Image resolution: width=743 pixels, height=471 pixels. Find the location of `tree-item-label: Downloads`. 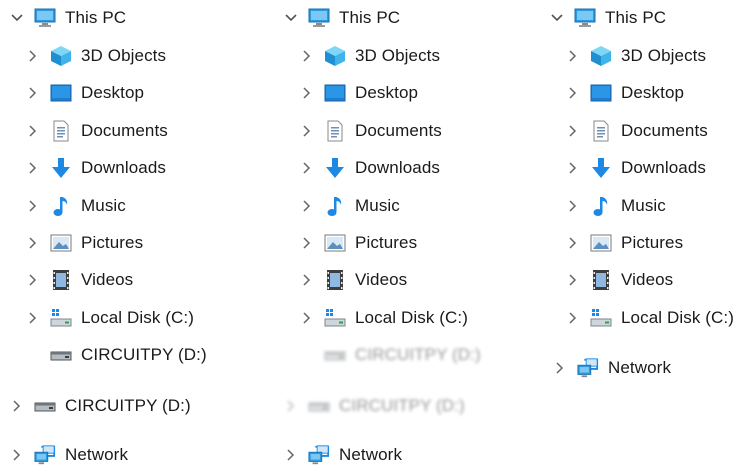

tree-item-label: Downloads is located at coordinates (124, 167).